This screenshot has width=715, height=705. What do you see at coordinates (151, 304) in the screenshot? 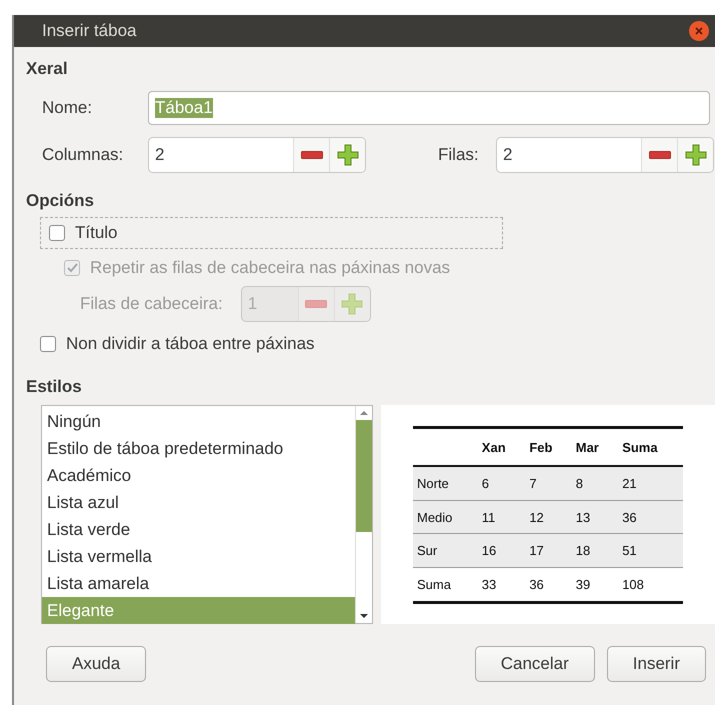
I see `field-label: Filas de cabeceira:` at bounding box center [151, 304].